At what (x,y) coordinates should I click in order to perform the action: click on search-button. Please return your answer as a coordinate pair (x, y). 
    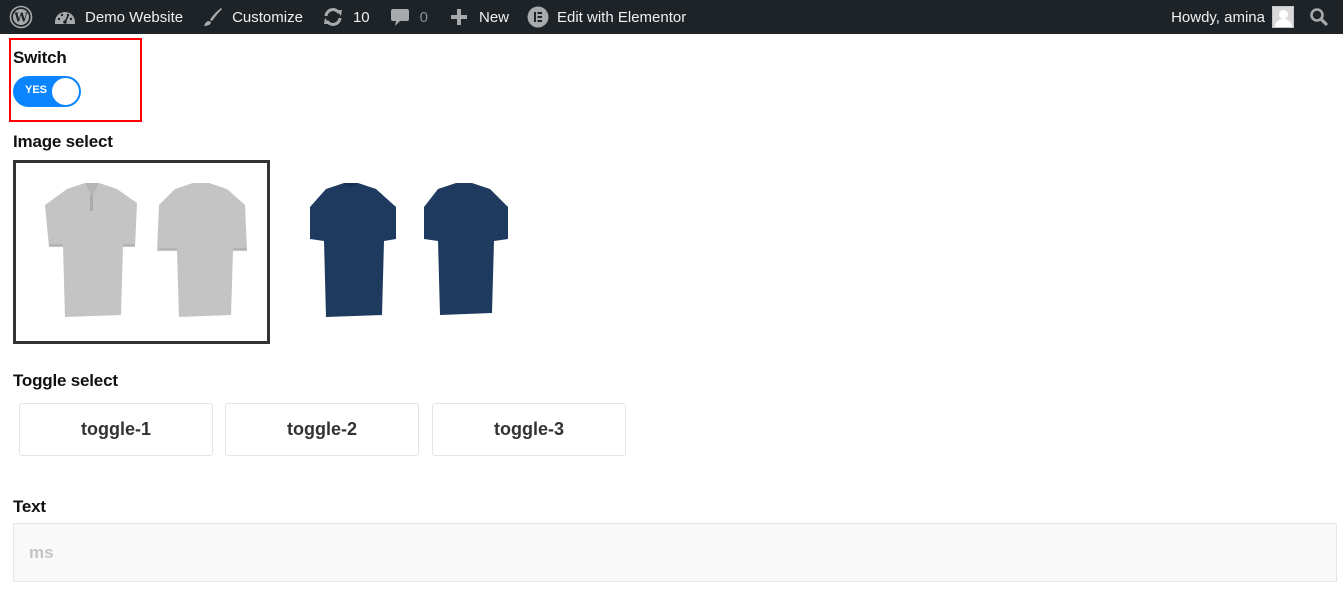
    Looking at the image, I should click on (1322, 17).